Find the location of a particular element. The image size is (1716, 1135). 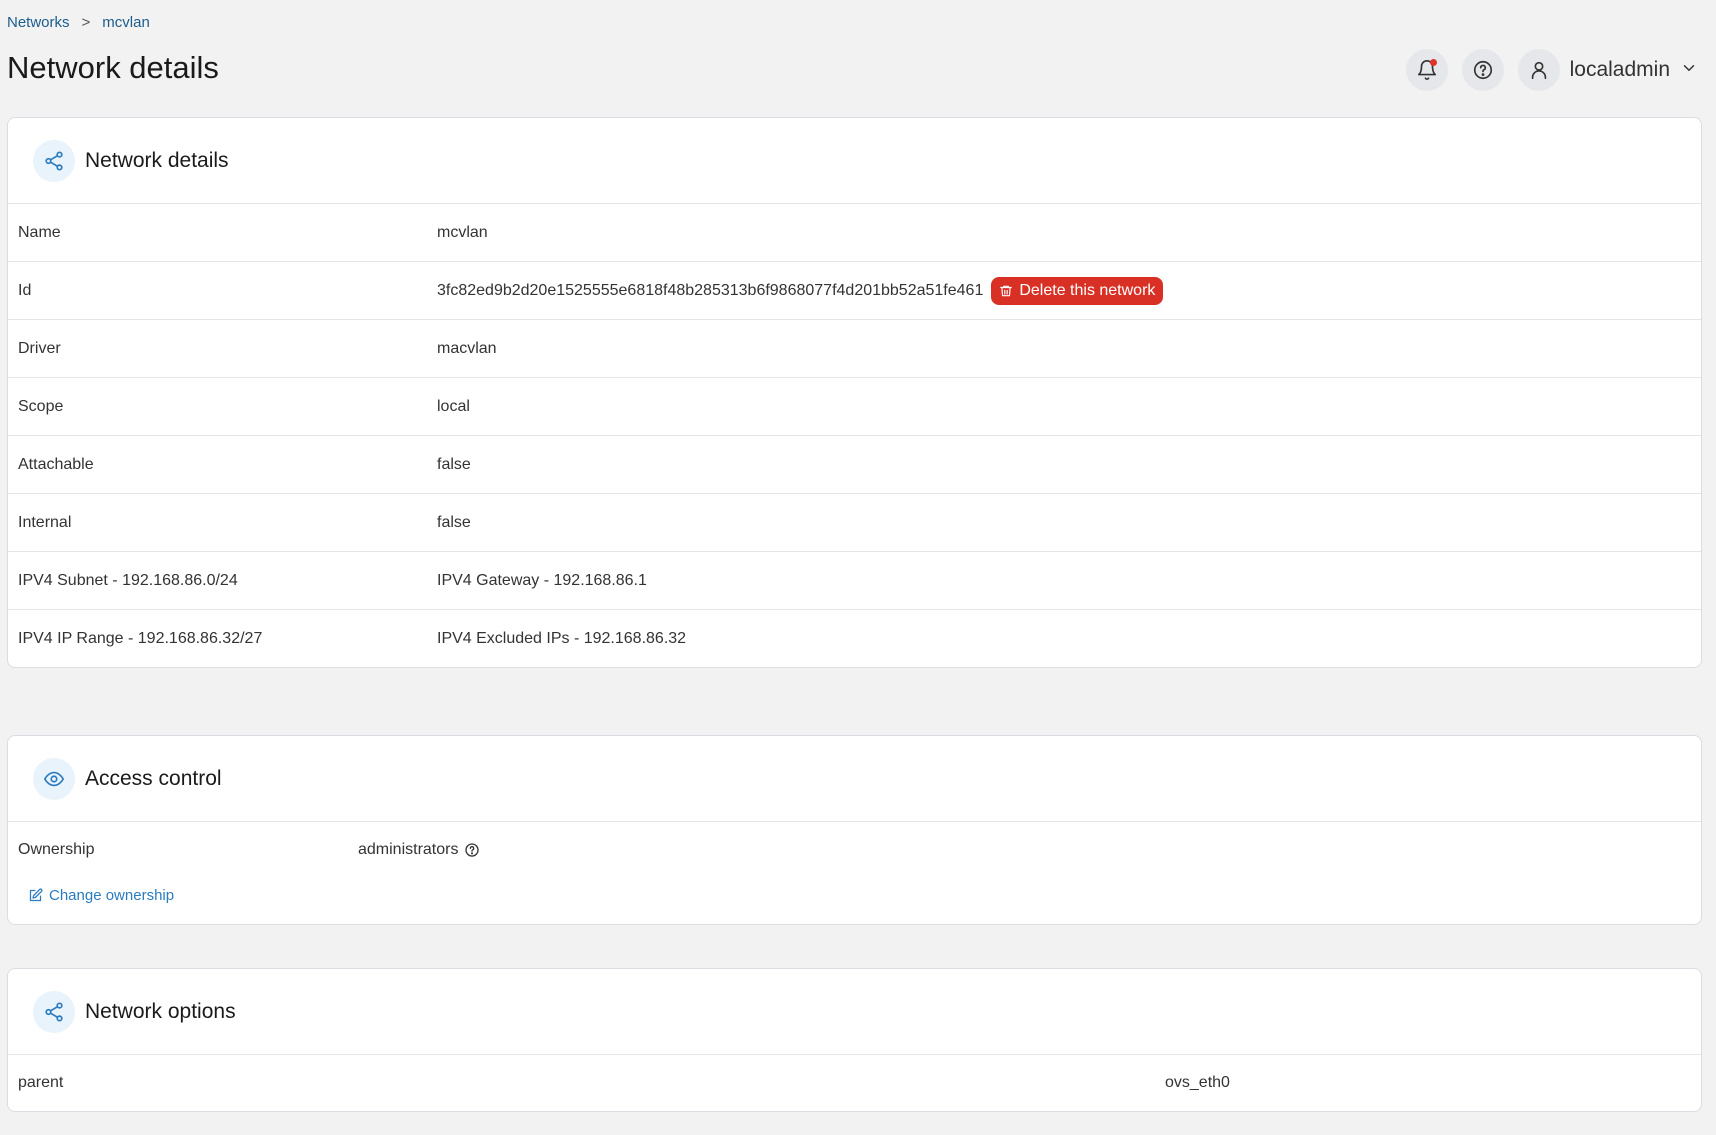

detail-label: Name is located at coordinates (39, 232).